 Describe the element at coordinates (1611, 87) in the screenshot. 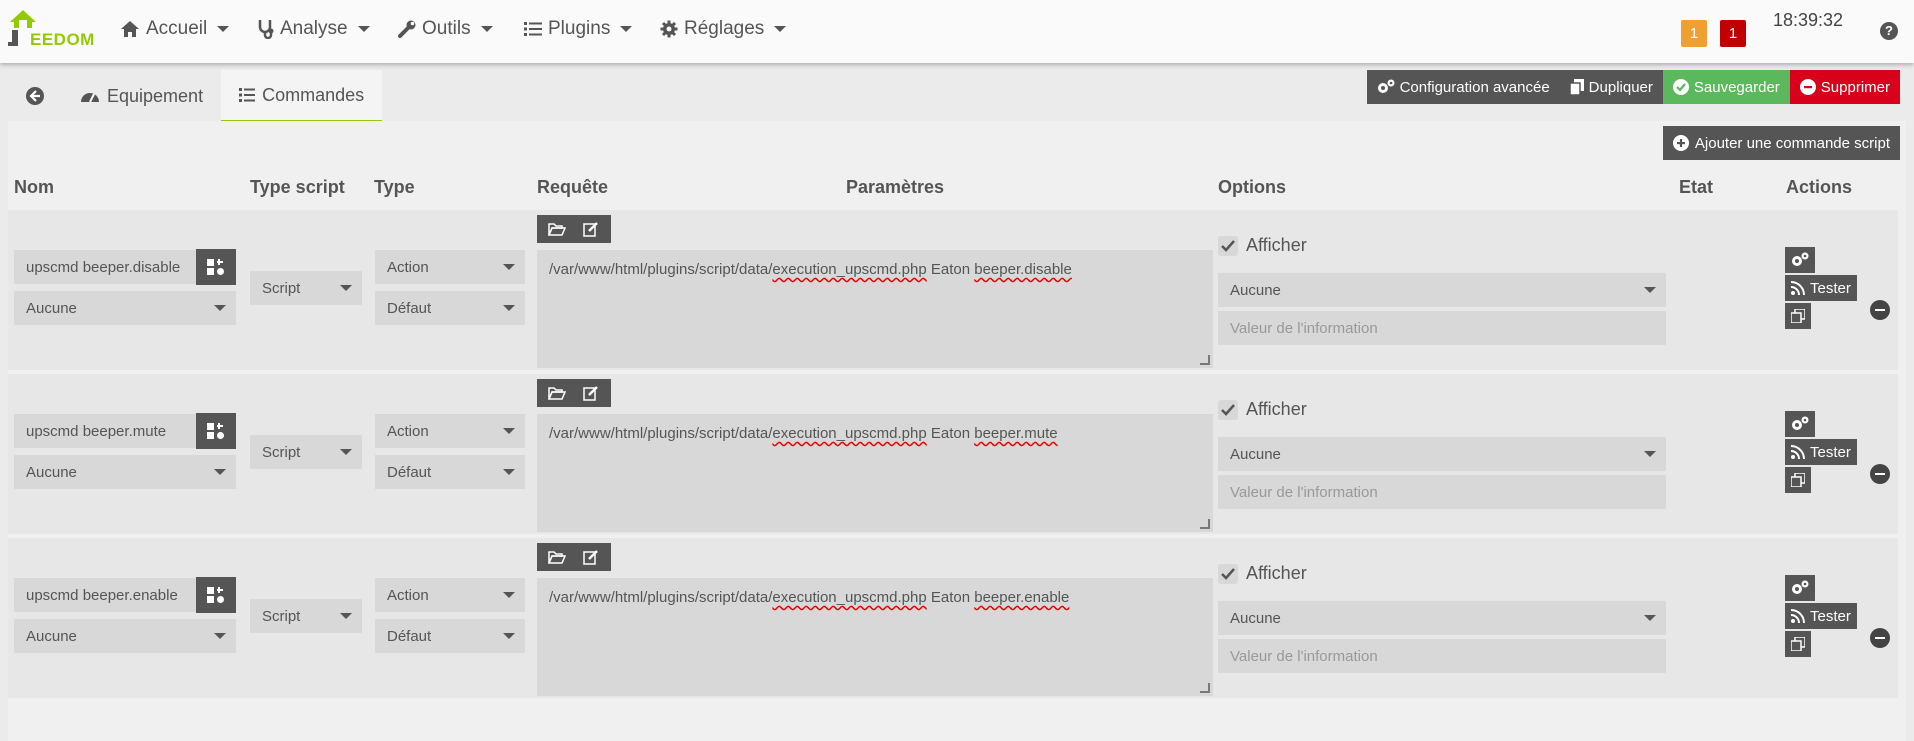

I see `duplicate-button: Dupliquer` at that location.